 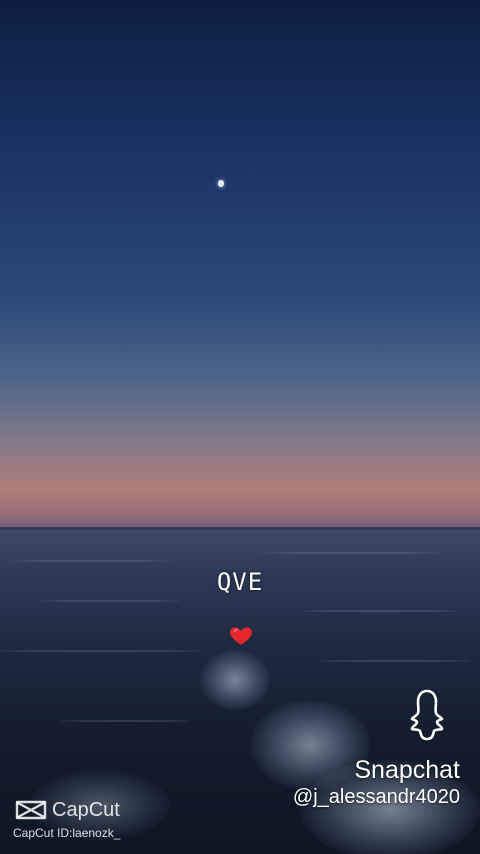 What do you see at coordinates (86, 809) in the screenshot?
I see `capcut-name: CapCut` at bounding box center [86, 809].